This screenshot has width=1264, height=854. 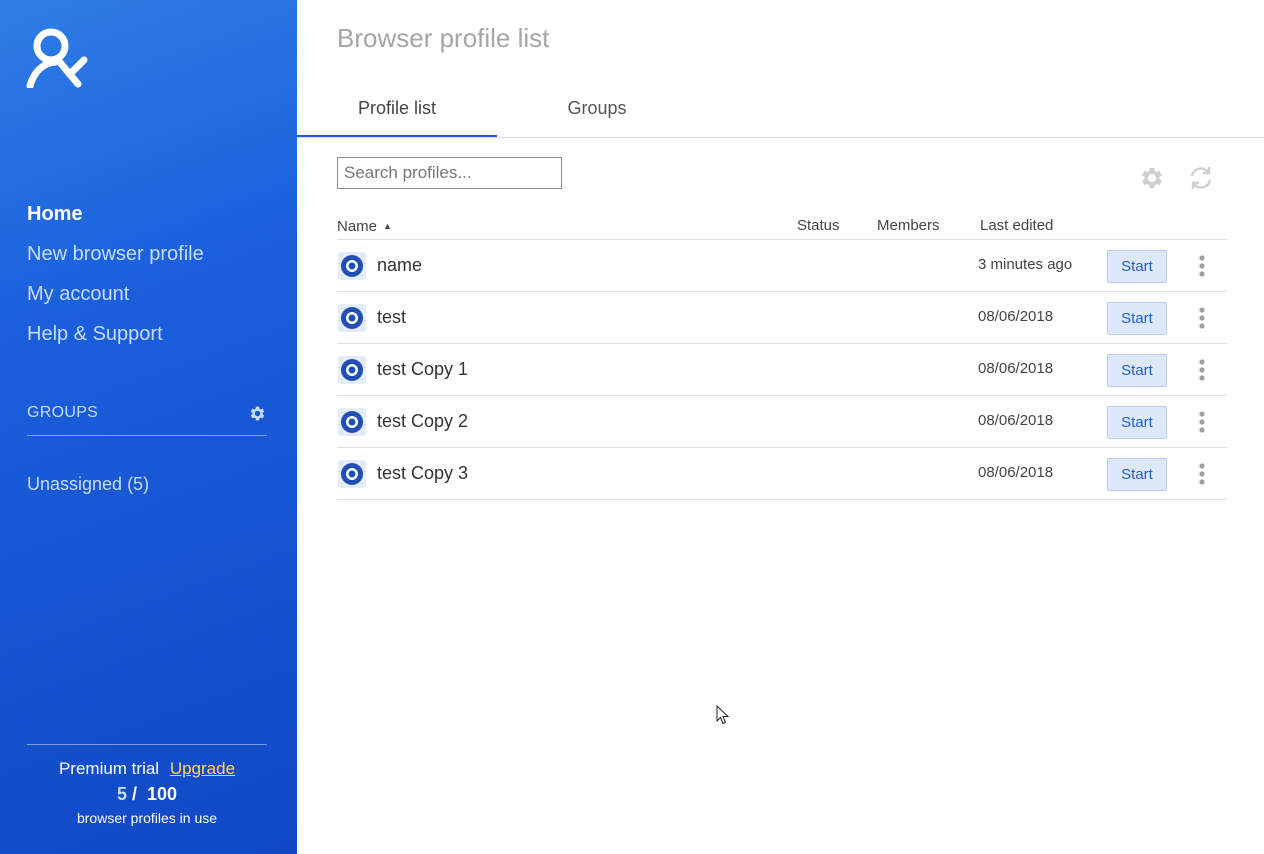 What do you see at coordinates (391, 317) in the screenshot?
I see `profile-name: test` at bounding box center [391, 317].